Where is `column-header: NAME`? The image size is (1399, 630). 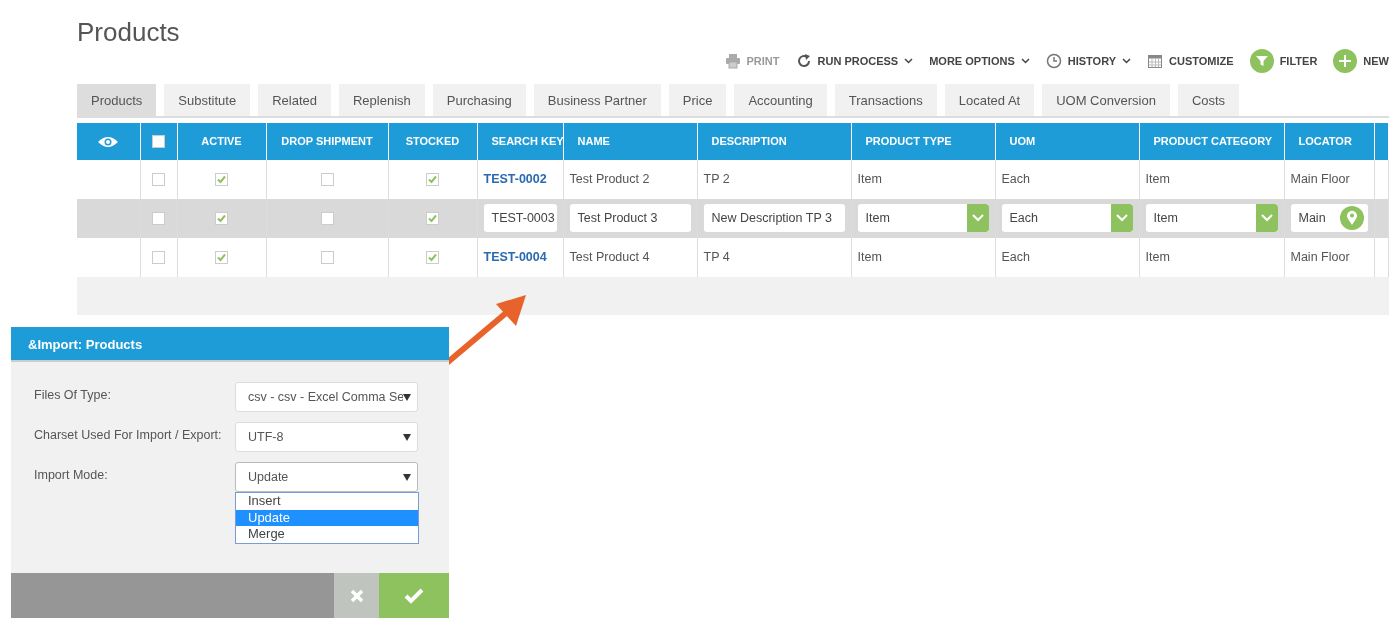
column-header: NAME is located at coordinates (630, 141).